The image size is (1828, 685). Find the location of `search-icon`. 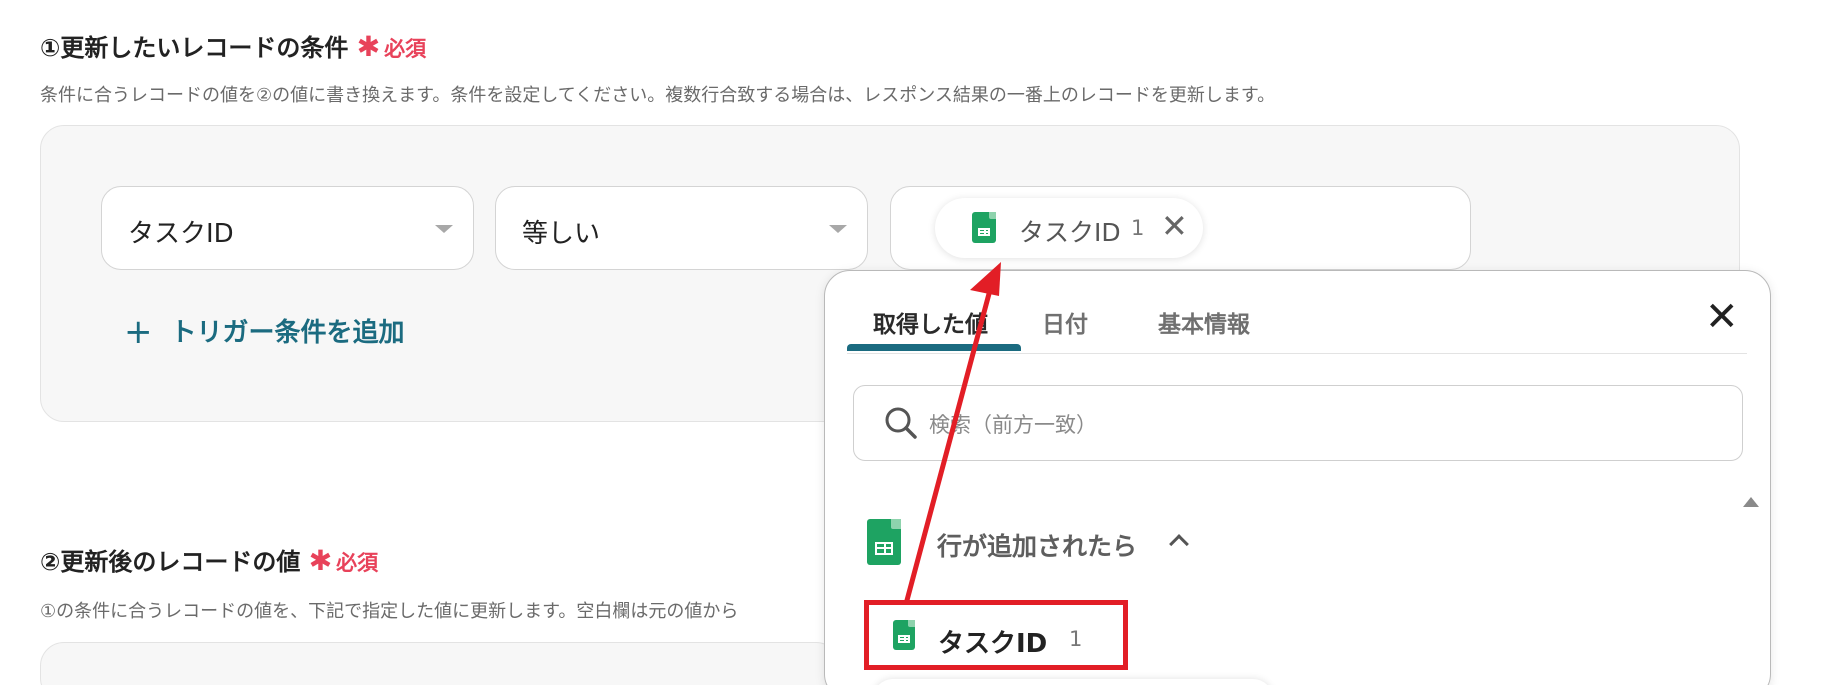

search-icon is located at coordinates (901, 423).